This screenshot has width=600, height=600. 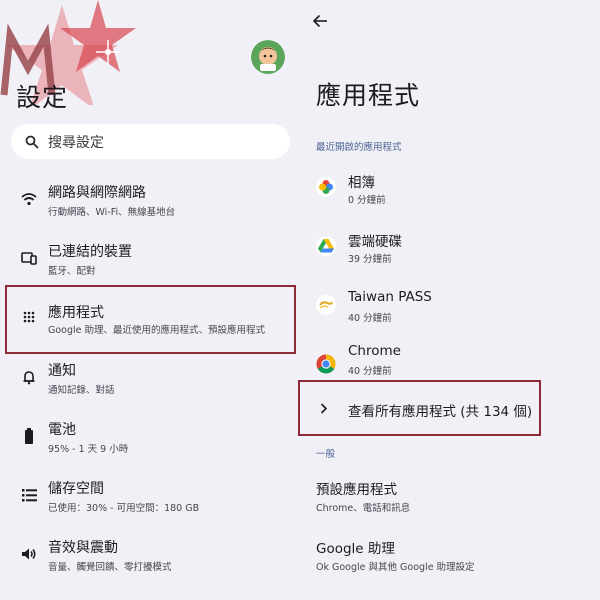 I want to click on settings-item-subtitle: 行動網路、Wi-Fi、無線基地台, so click(x=112, y=212).